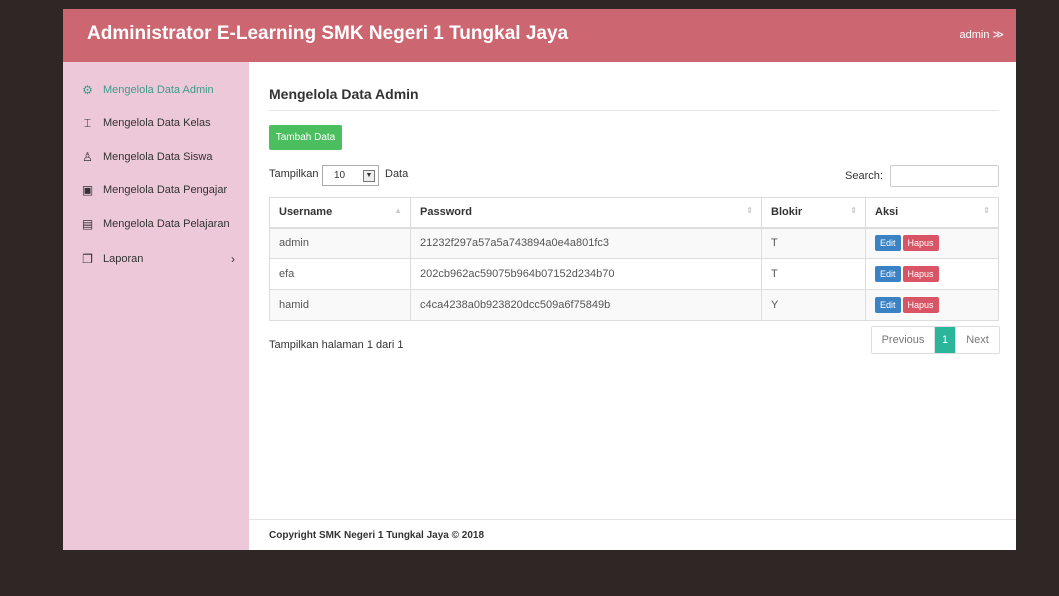  I want to click on page-title: Mengelola Data Admin, so click(344, 94).